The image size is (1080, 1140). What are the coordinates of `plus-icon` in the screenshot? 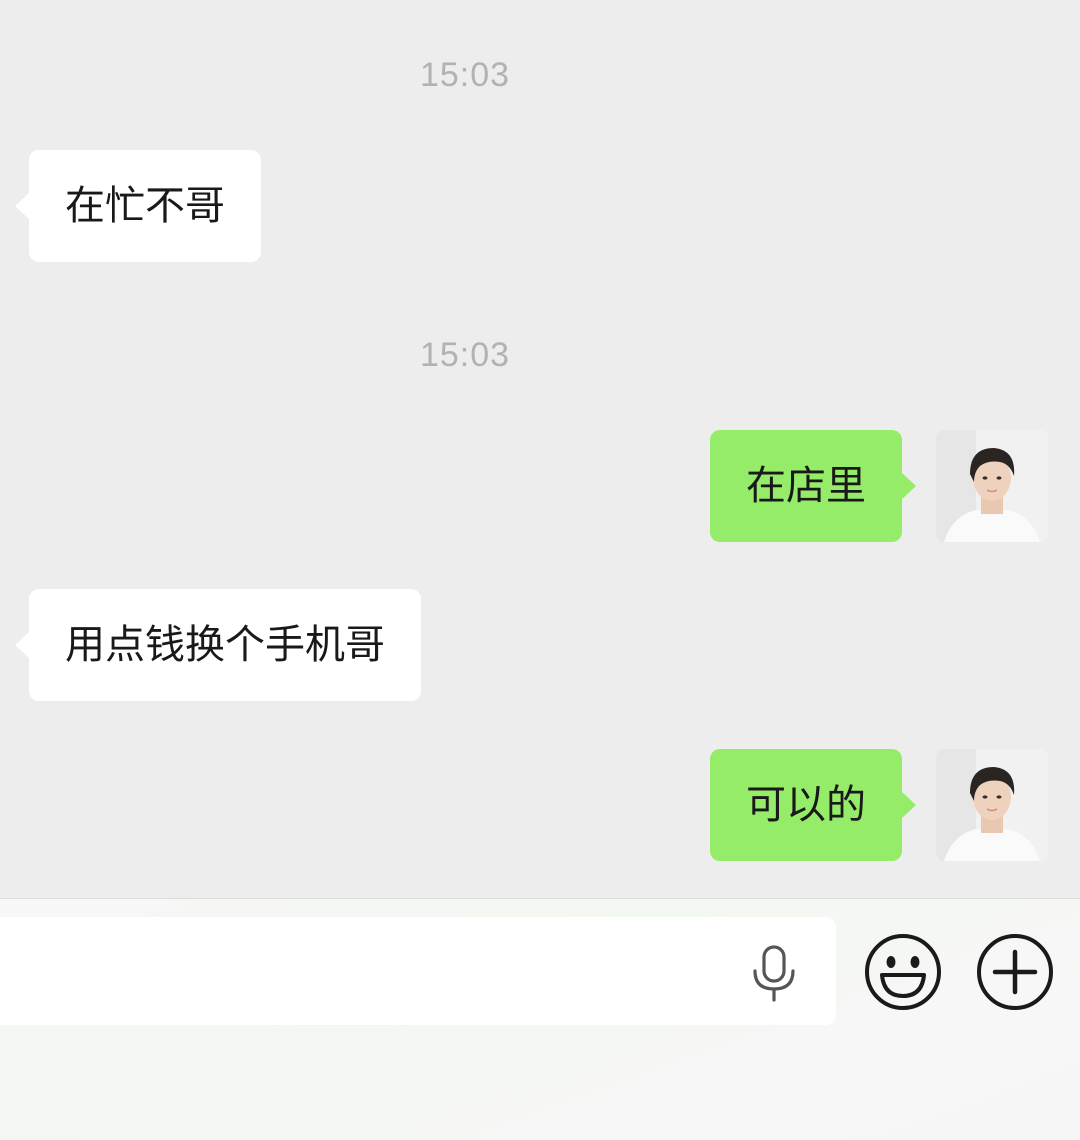 It's located at (1015, 972).